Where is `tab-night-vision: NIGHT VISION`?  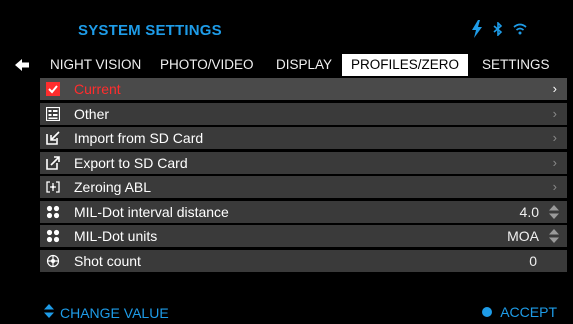
tab-night-vision: NIGHT VISION is located at coordinates (95, 65).